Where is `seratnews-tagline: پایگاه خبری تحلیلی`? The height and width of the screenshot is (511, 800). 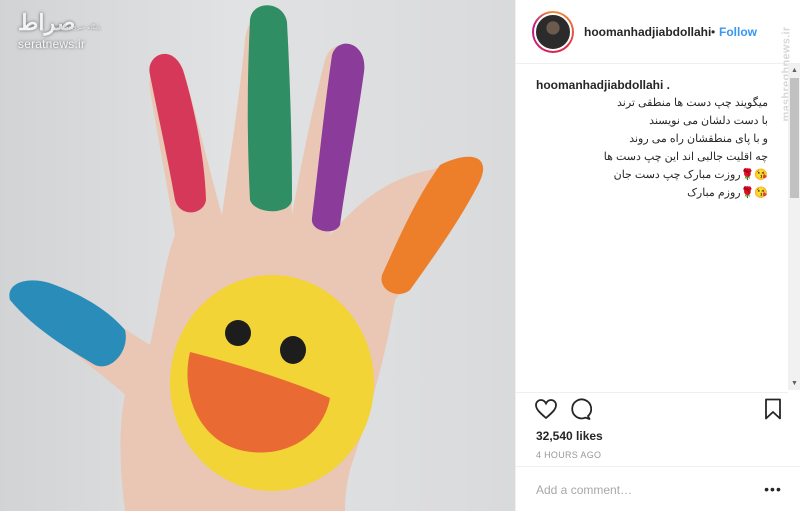 seratnews-tagline: پایگاه خبری تحلیلی is located at coordinates (77, 28).